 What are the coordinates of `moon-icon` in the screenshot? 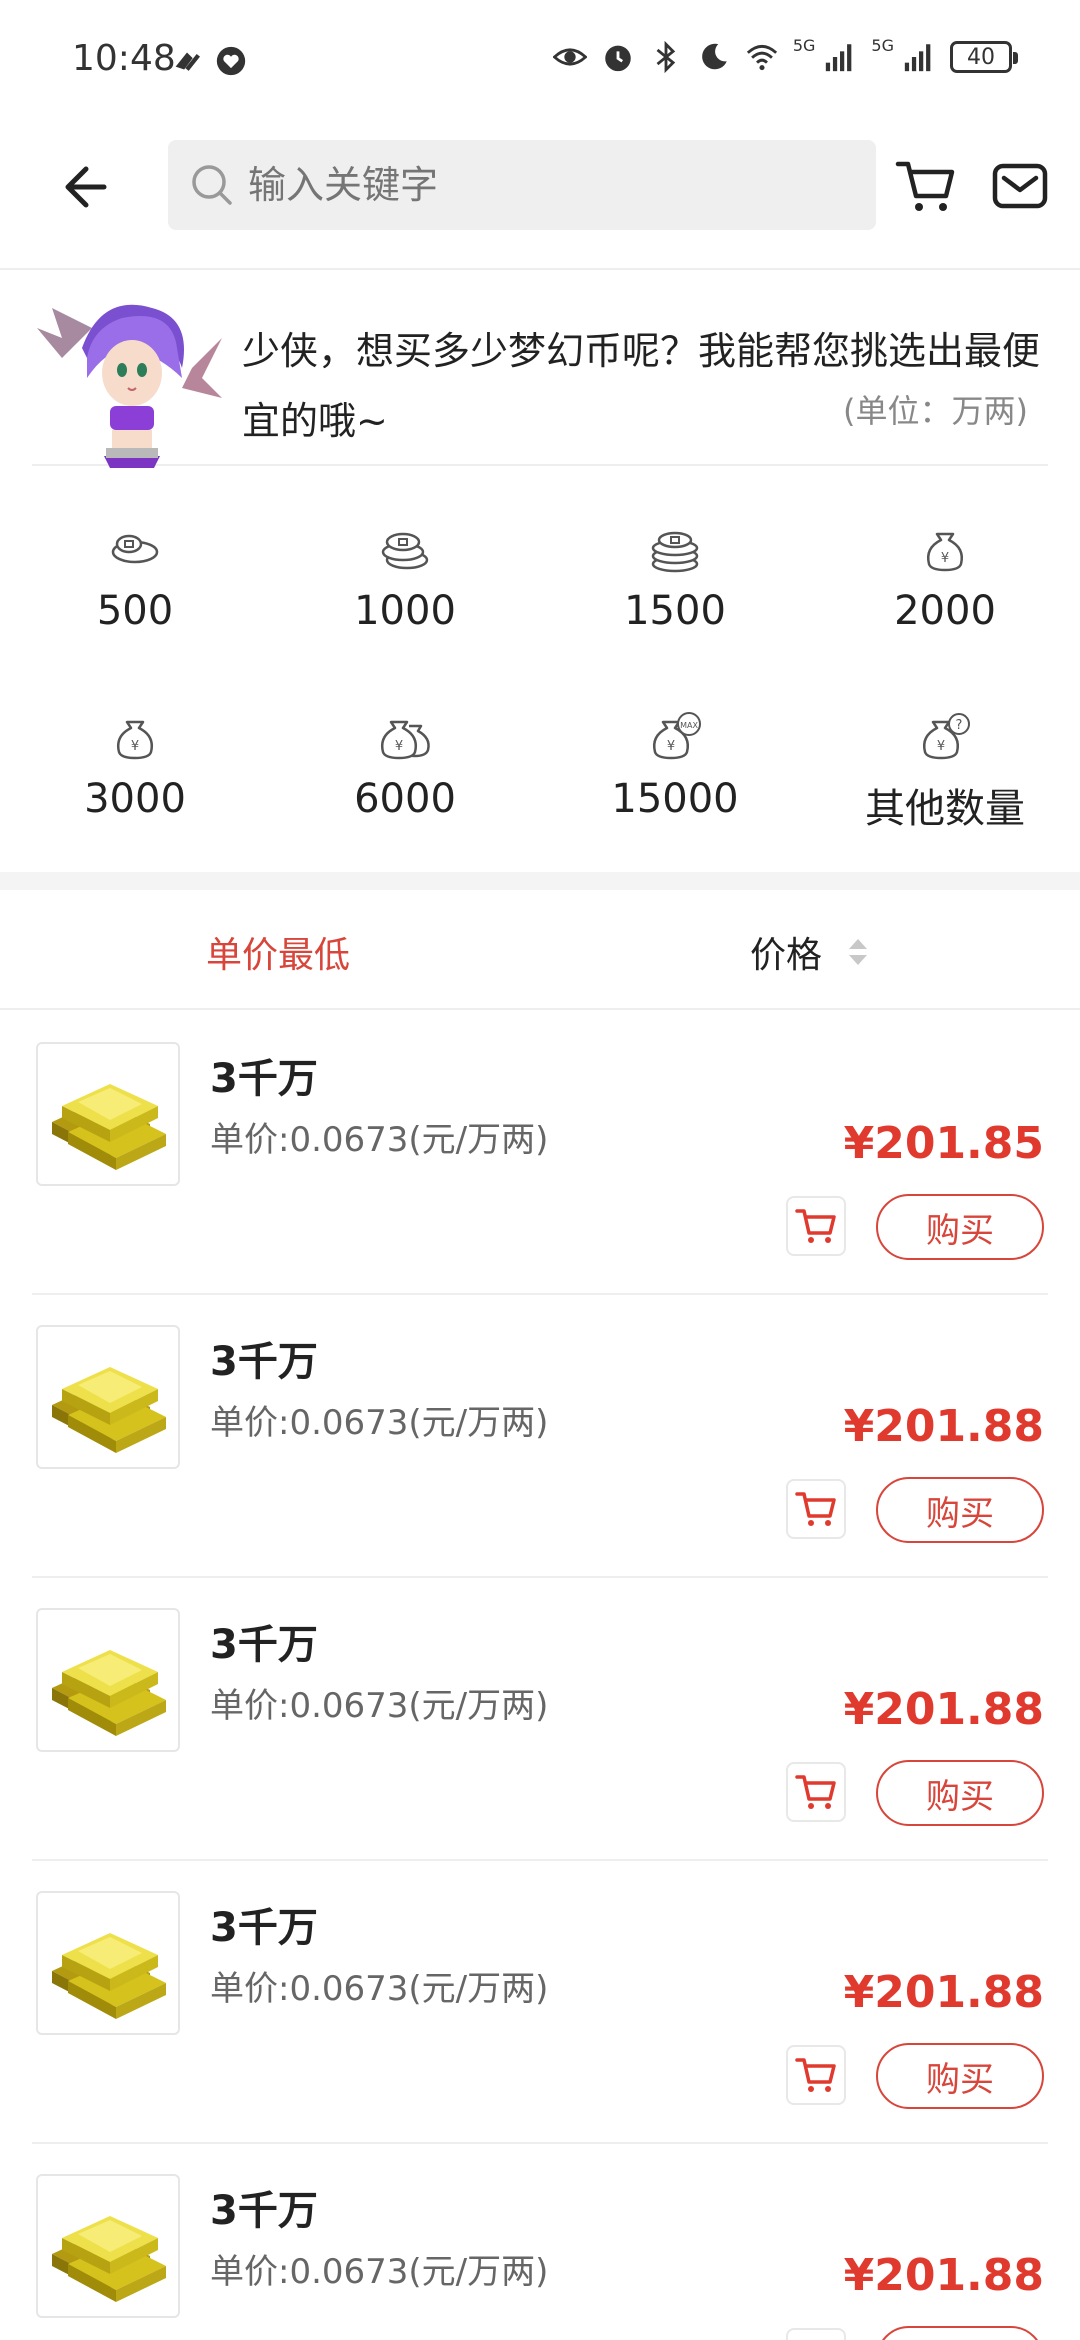 It's located at (714, 56).